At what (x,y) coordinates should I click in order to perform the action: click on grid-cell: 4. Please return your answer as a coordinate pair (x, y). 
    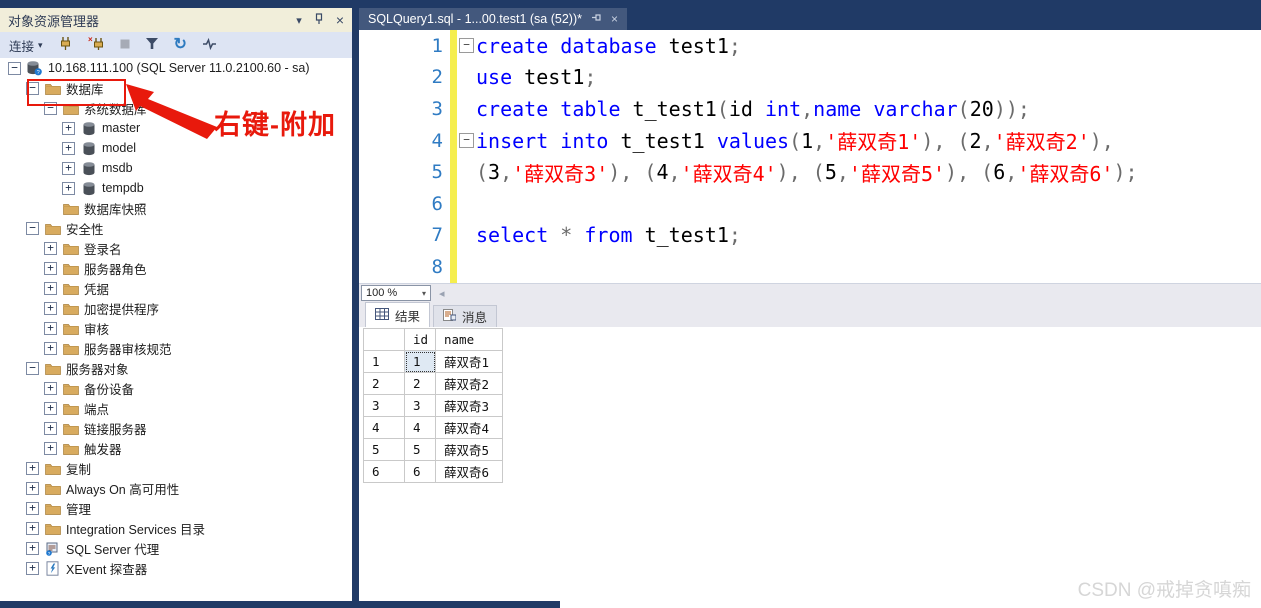
    Looking at the image, I should click on (420, 427).